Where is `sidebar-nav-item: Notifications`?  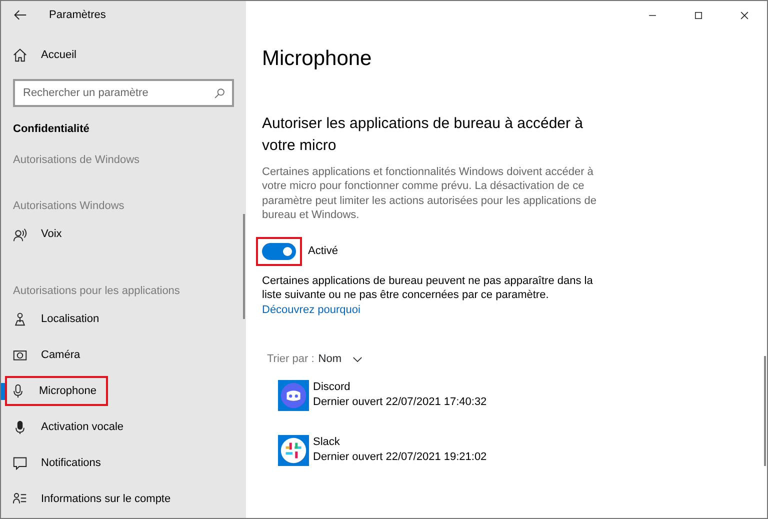 sidebar-nav-item: Notifications is located at coordinates (123, 463).